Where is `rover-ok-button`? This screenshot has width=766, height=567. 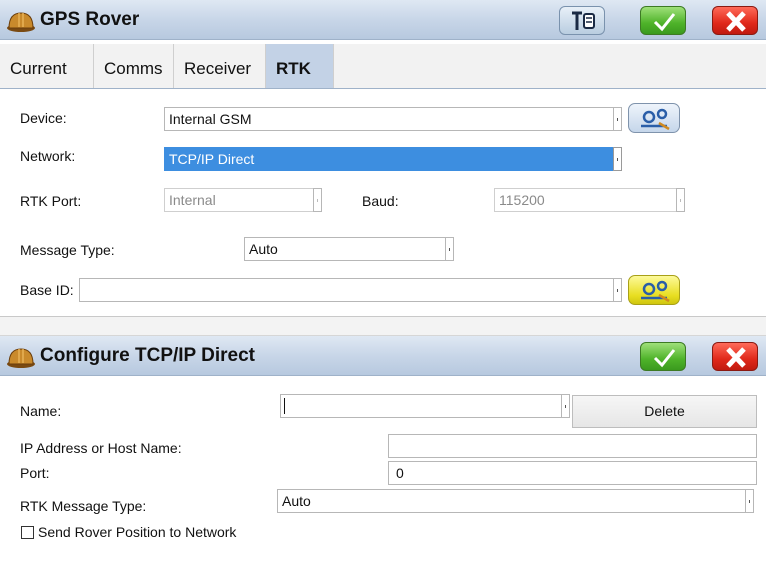 rover-ok-button is located at coordinates (663, 20).